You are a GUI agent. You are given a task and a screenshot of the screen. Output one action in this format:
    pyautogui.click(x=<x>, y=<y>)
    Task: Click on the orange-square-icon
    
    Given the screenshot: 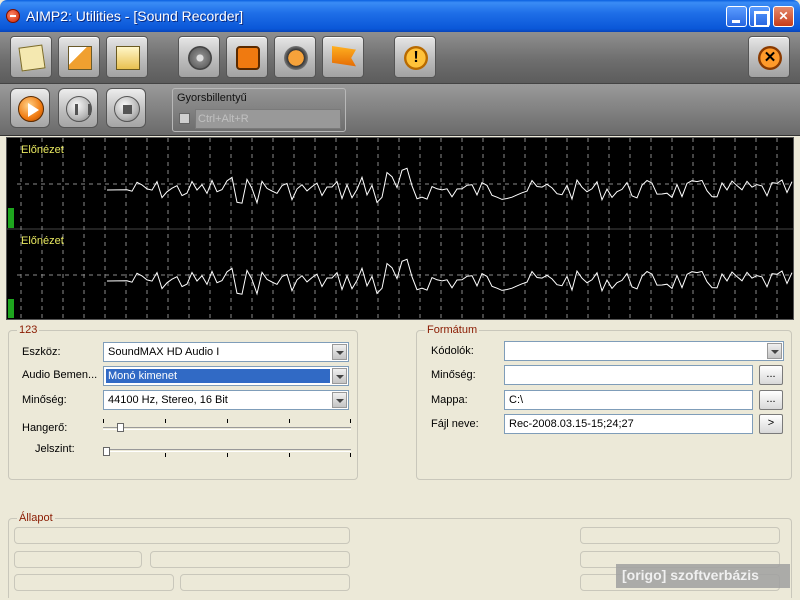 What is the action you would take?
    pyautogui.click(x=248, y=58)
    